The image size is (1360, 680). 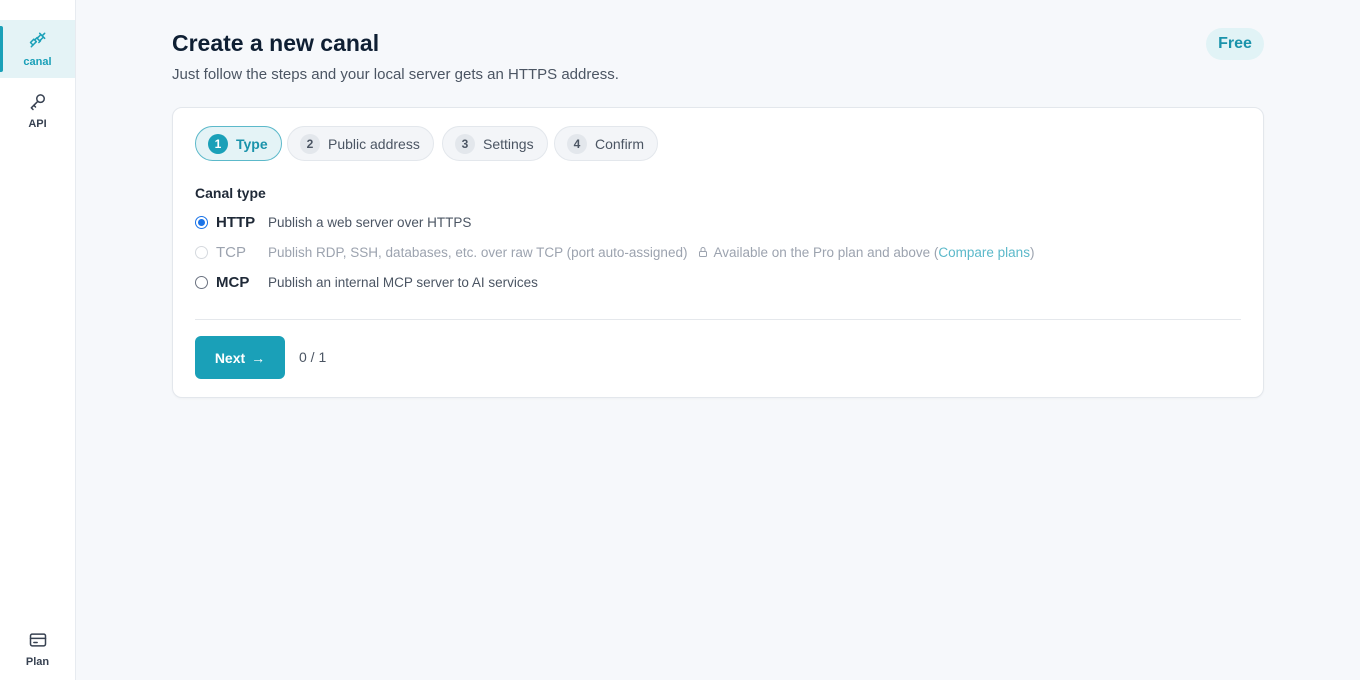 What do you see at coordinates (252, 143) in the screenshot?
I see `step-label: Type` at bounding box center [252, 143].